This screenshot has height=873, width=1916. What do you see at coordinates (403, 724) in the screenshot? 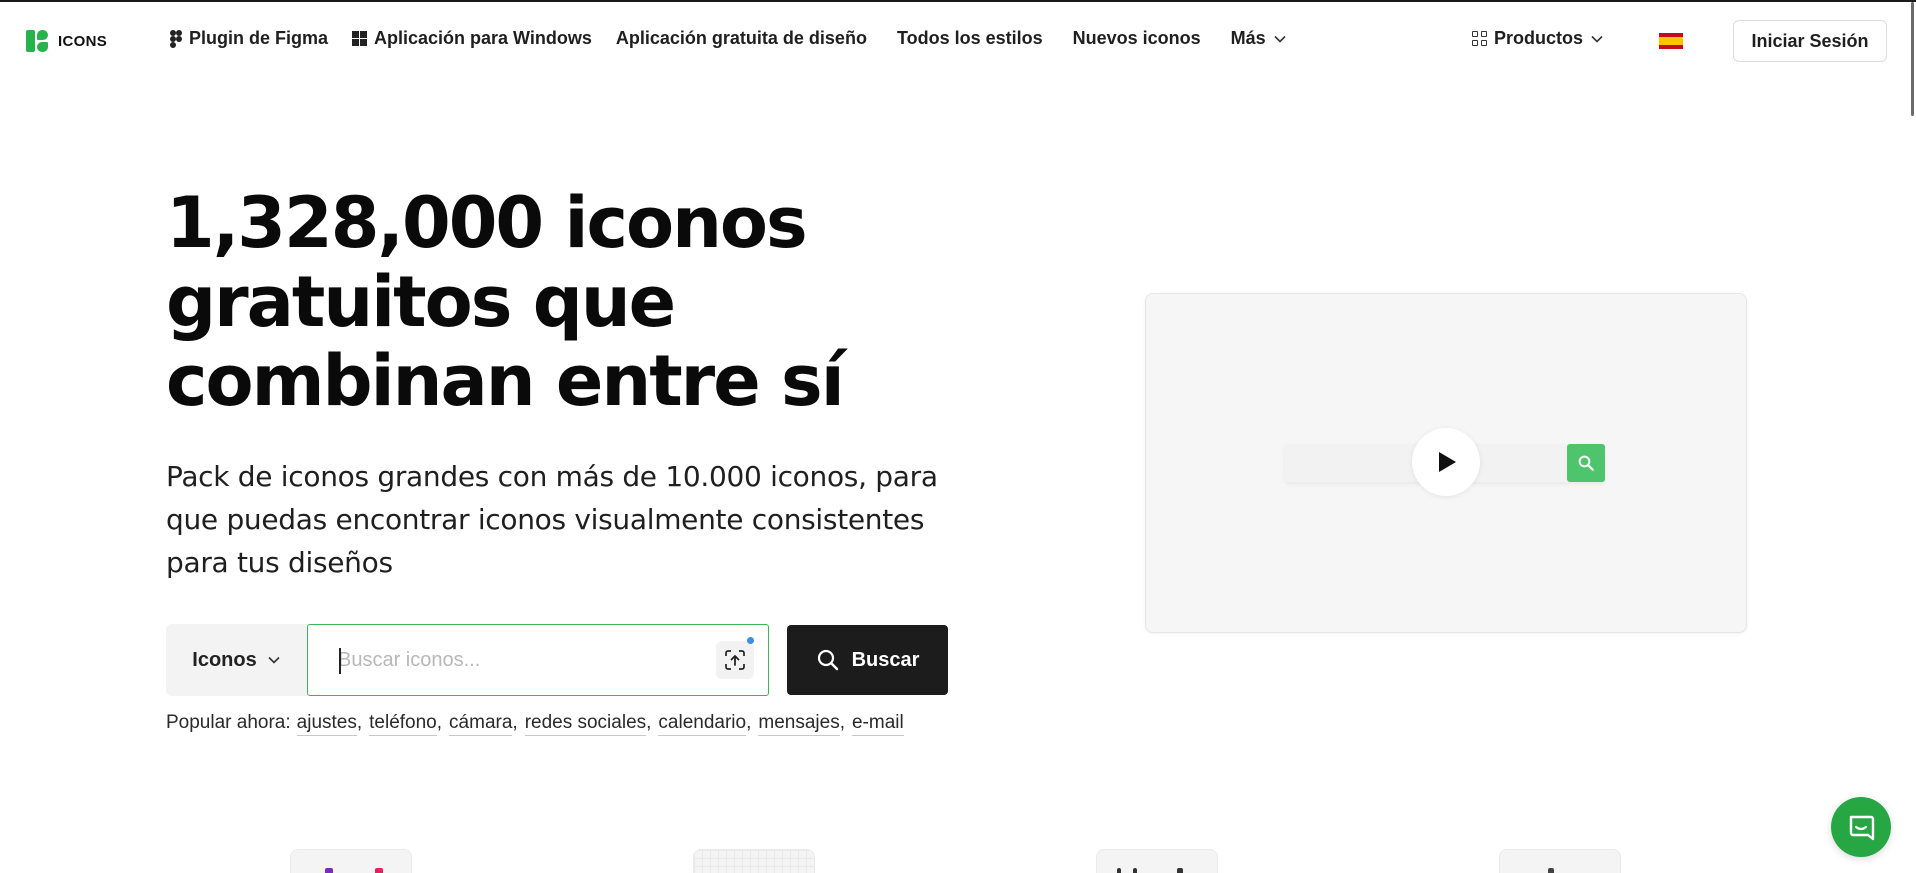
I see `popular-link: teléfono` at bounding box center [403, 724].